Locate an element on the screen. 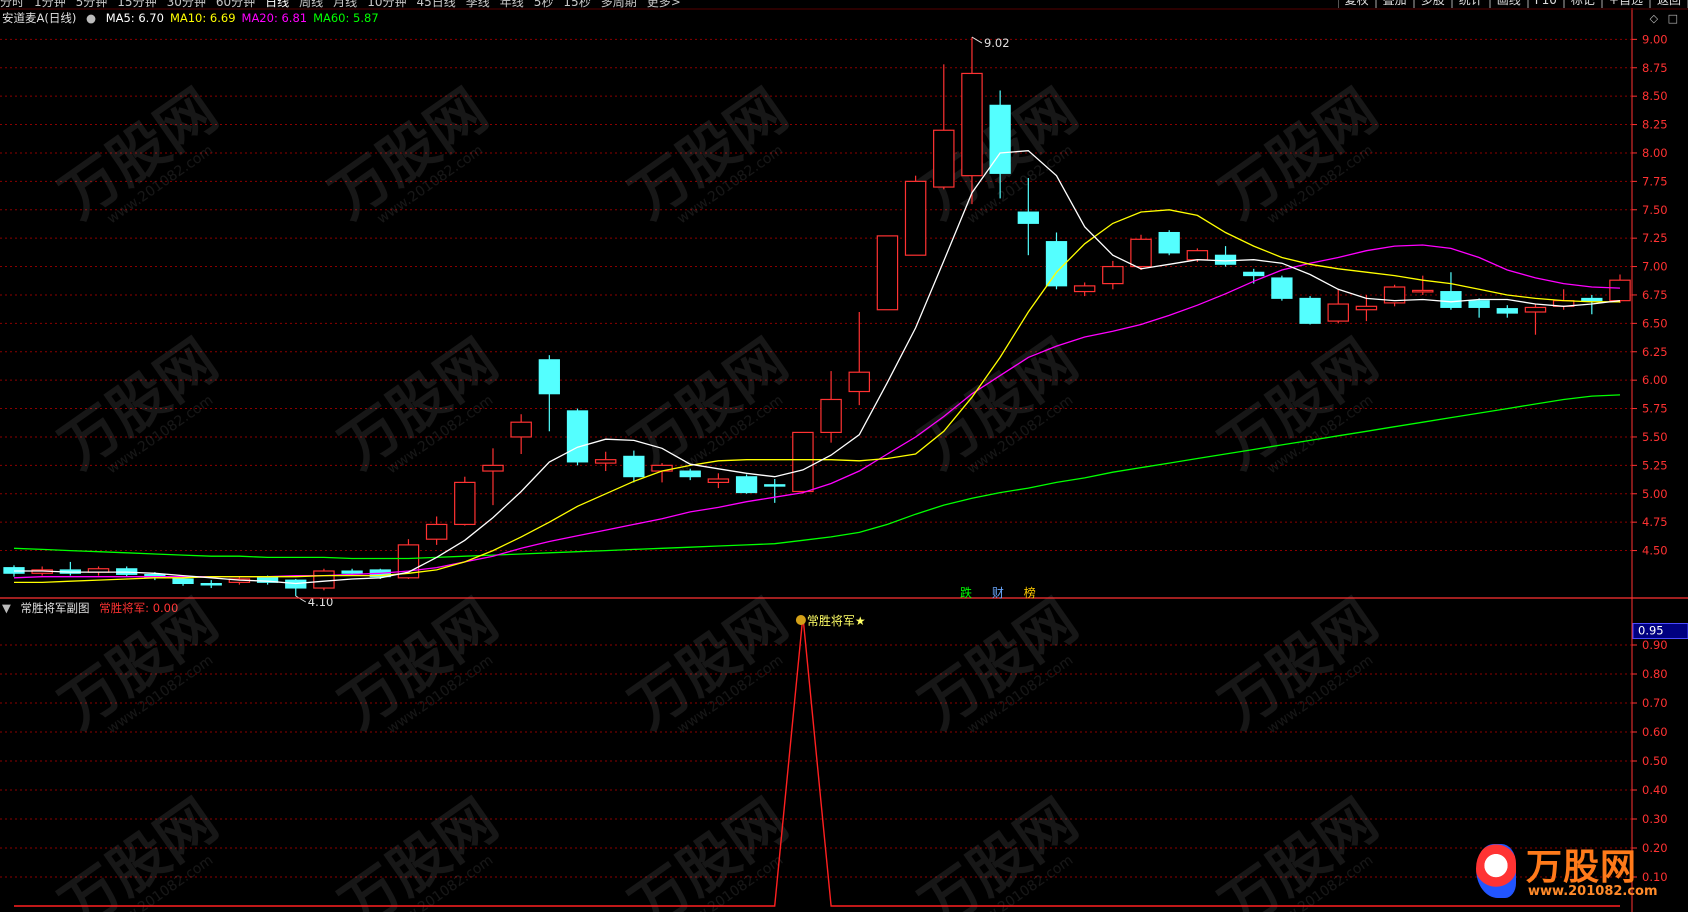 The width and height of the screenshot is (1688, 912). price-tick-label: 7.50 is located at coordinates (1655, 210).